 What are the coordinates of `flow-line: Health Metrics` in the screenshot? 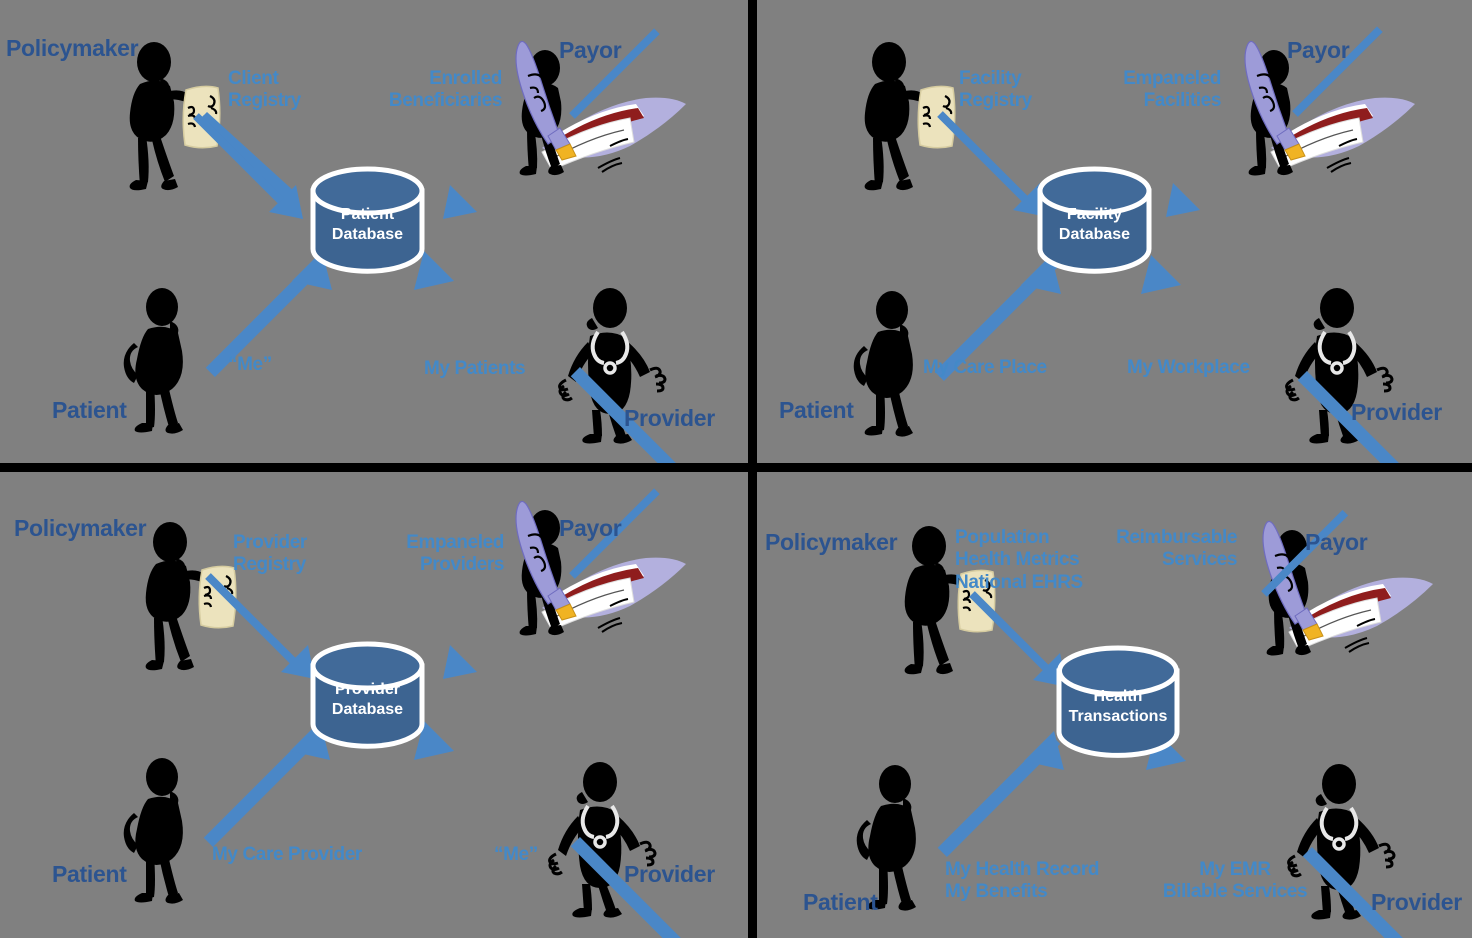 It's located at (1017, 560).